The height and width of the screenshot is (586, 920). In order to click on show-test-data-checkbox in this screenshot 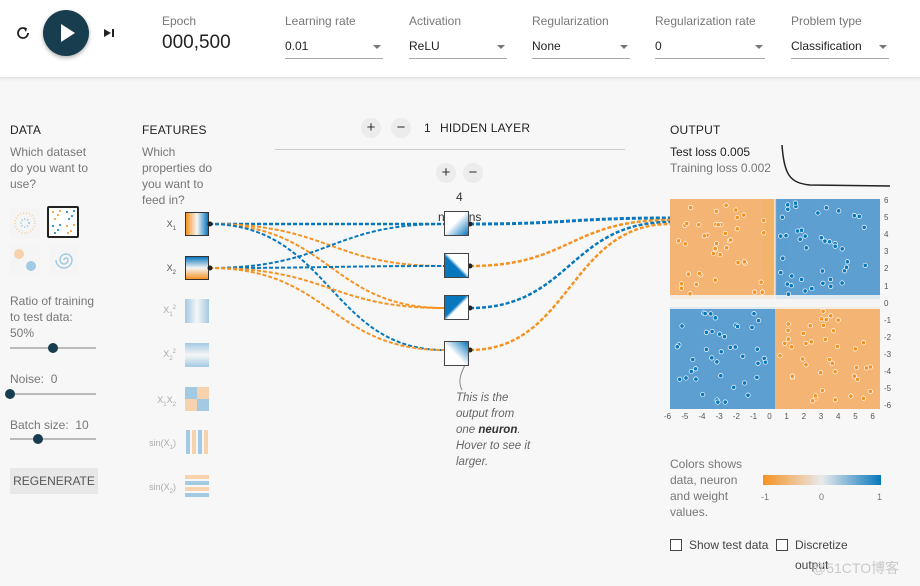, I will do `click(676, 545)`.